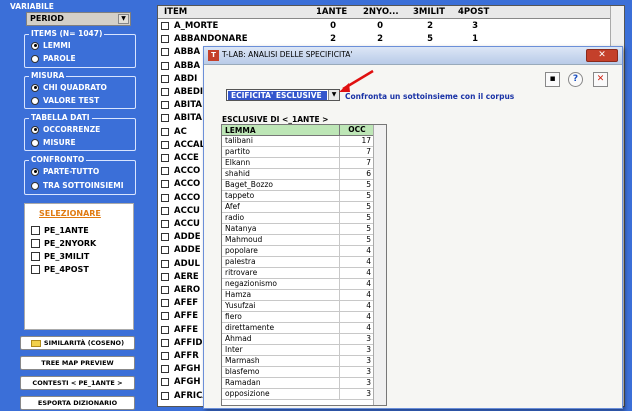  I want to click on table-row: talibani 17, so click(298, 141).